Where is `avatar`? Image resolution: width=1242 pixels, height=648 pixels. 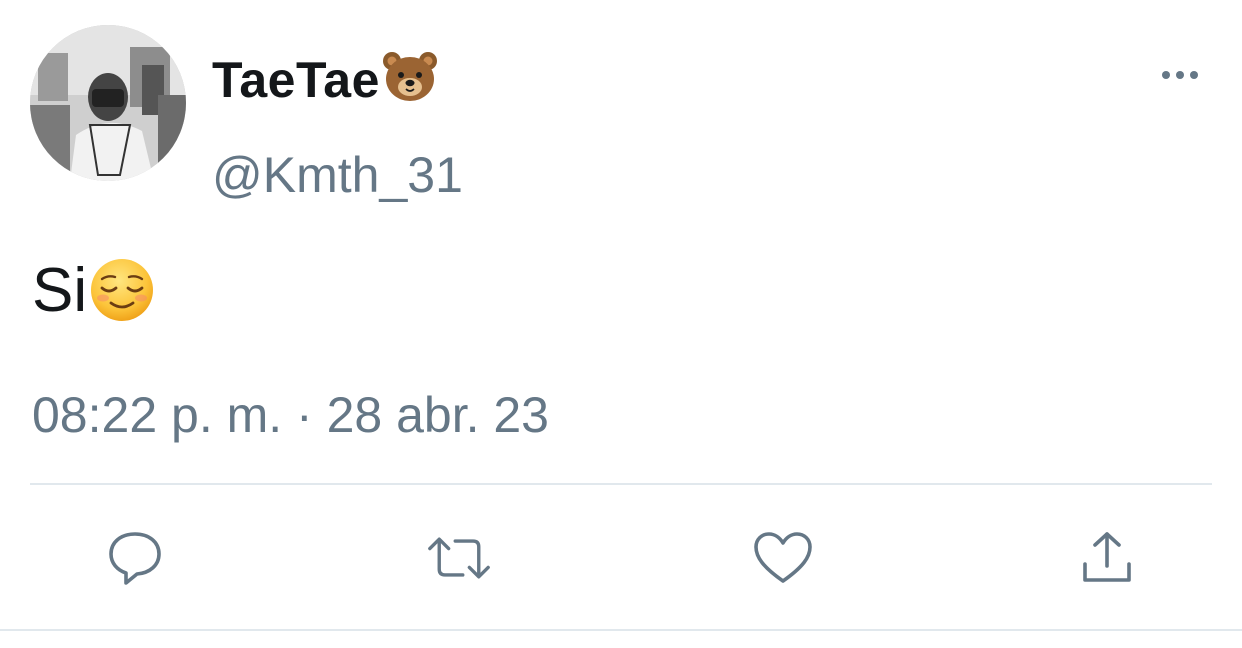
avatar is located at coordinates (108, 103).